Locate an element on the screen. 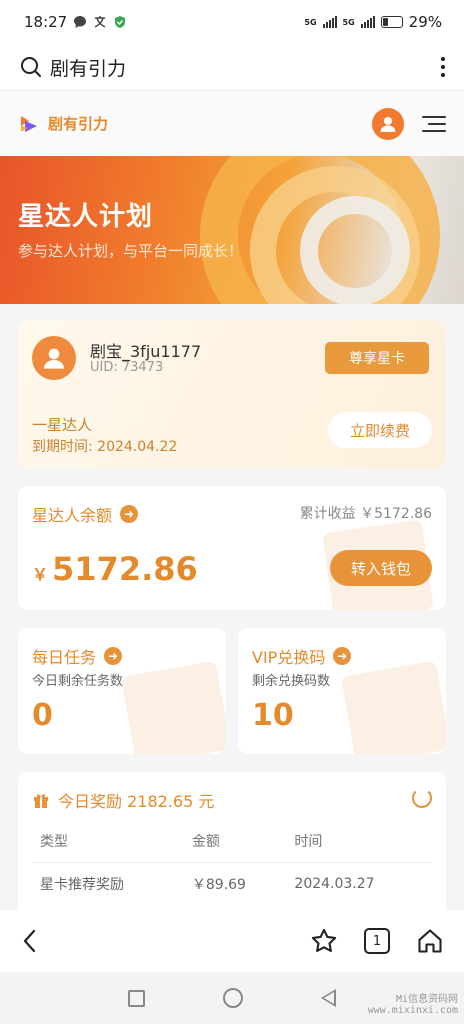 Image resolution: width=464 pixels, height=1024 pixels. daily-task-value: 0 is located at coordinates (42, 715).